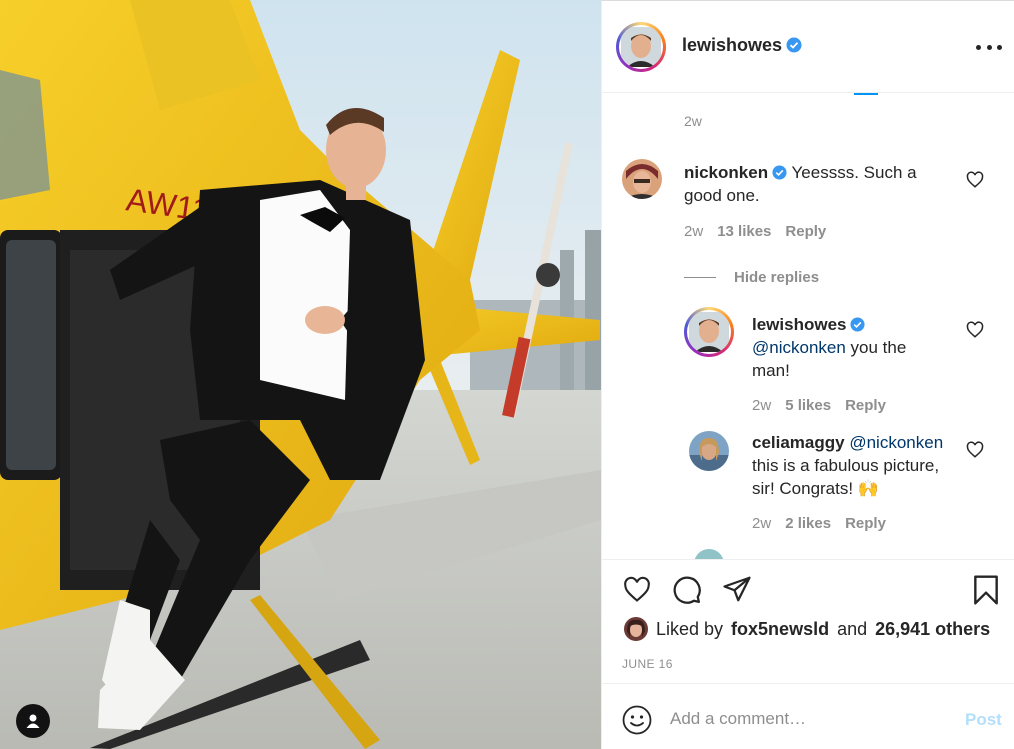 The height and width of the screenshot is (749, 1014). I want to click on author-avatar-image, so click(641, 47).